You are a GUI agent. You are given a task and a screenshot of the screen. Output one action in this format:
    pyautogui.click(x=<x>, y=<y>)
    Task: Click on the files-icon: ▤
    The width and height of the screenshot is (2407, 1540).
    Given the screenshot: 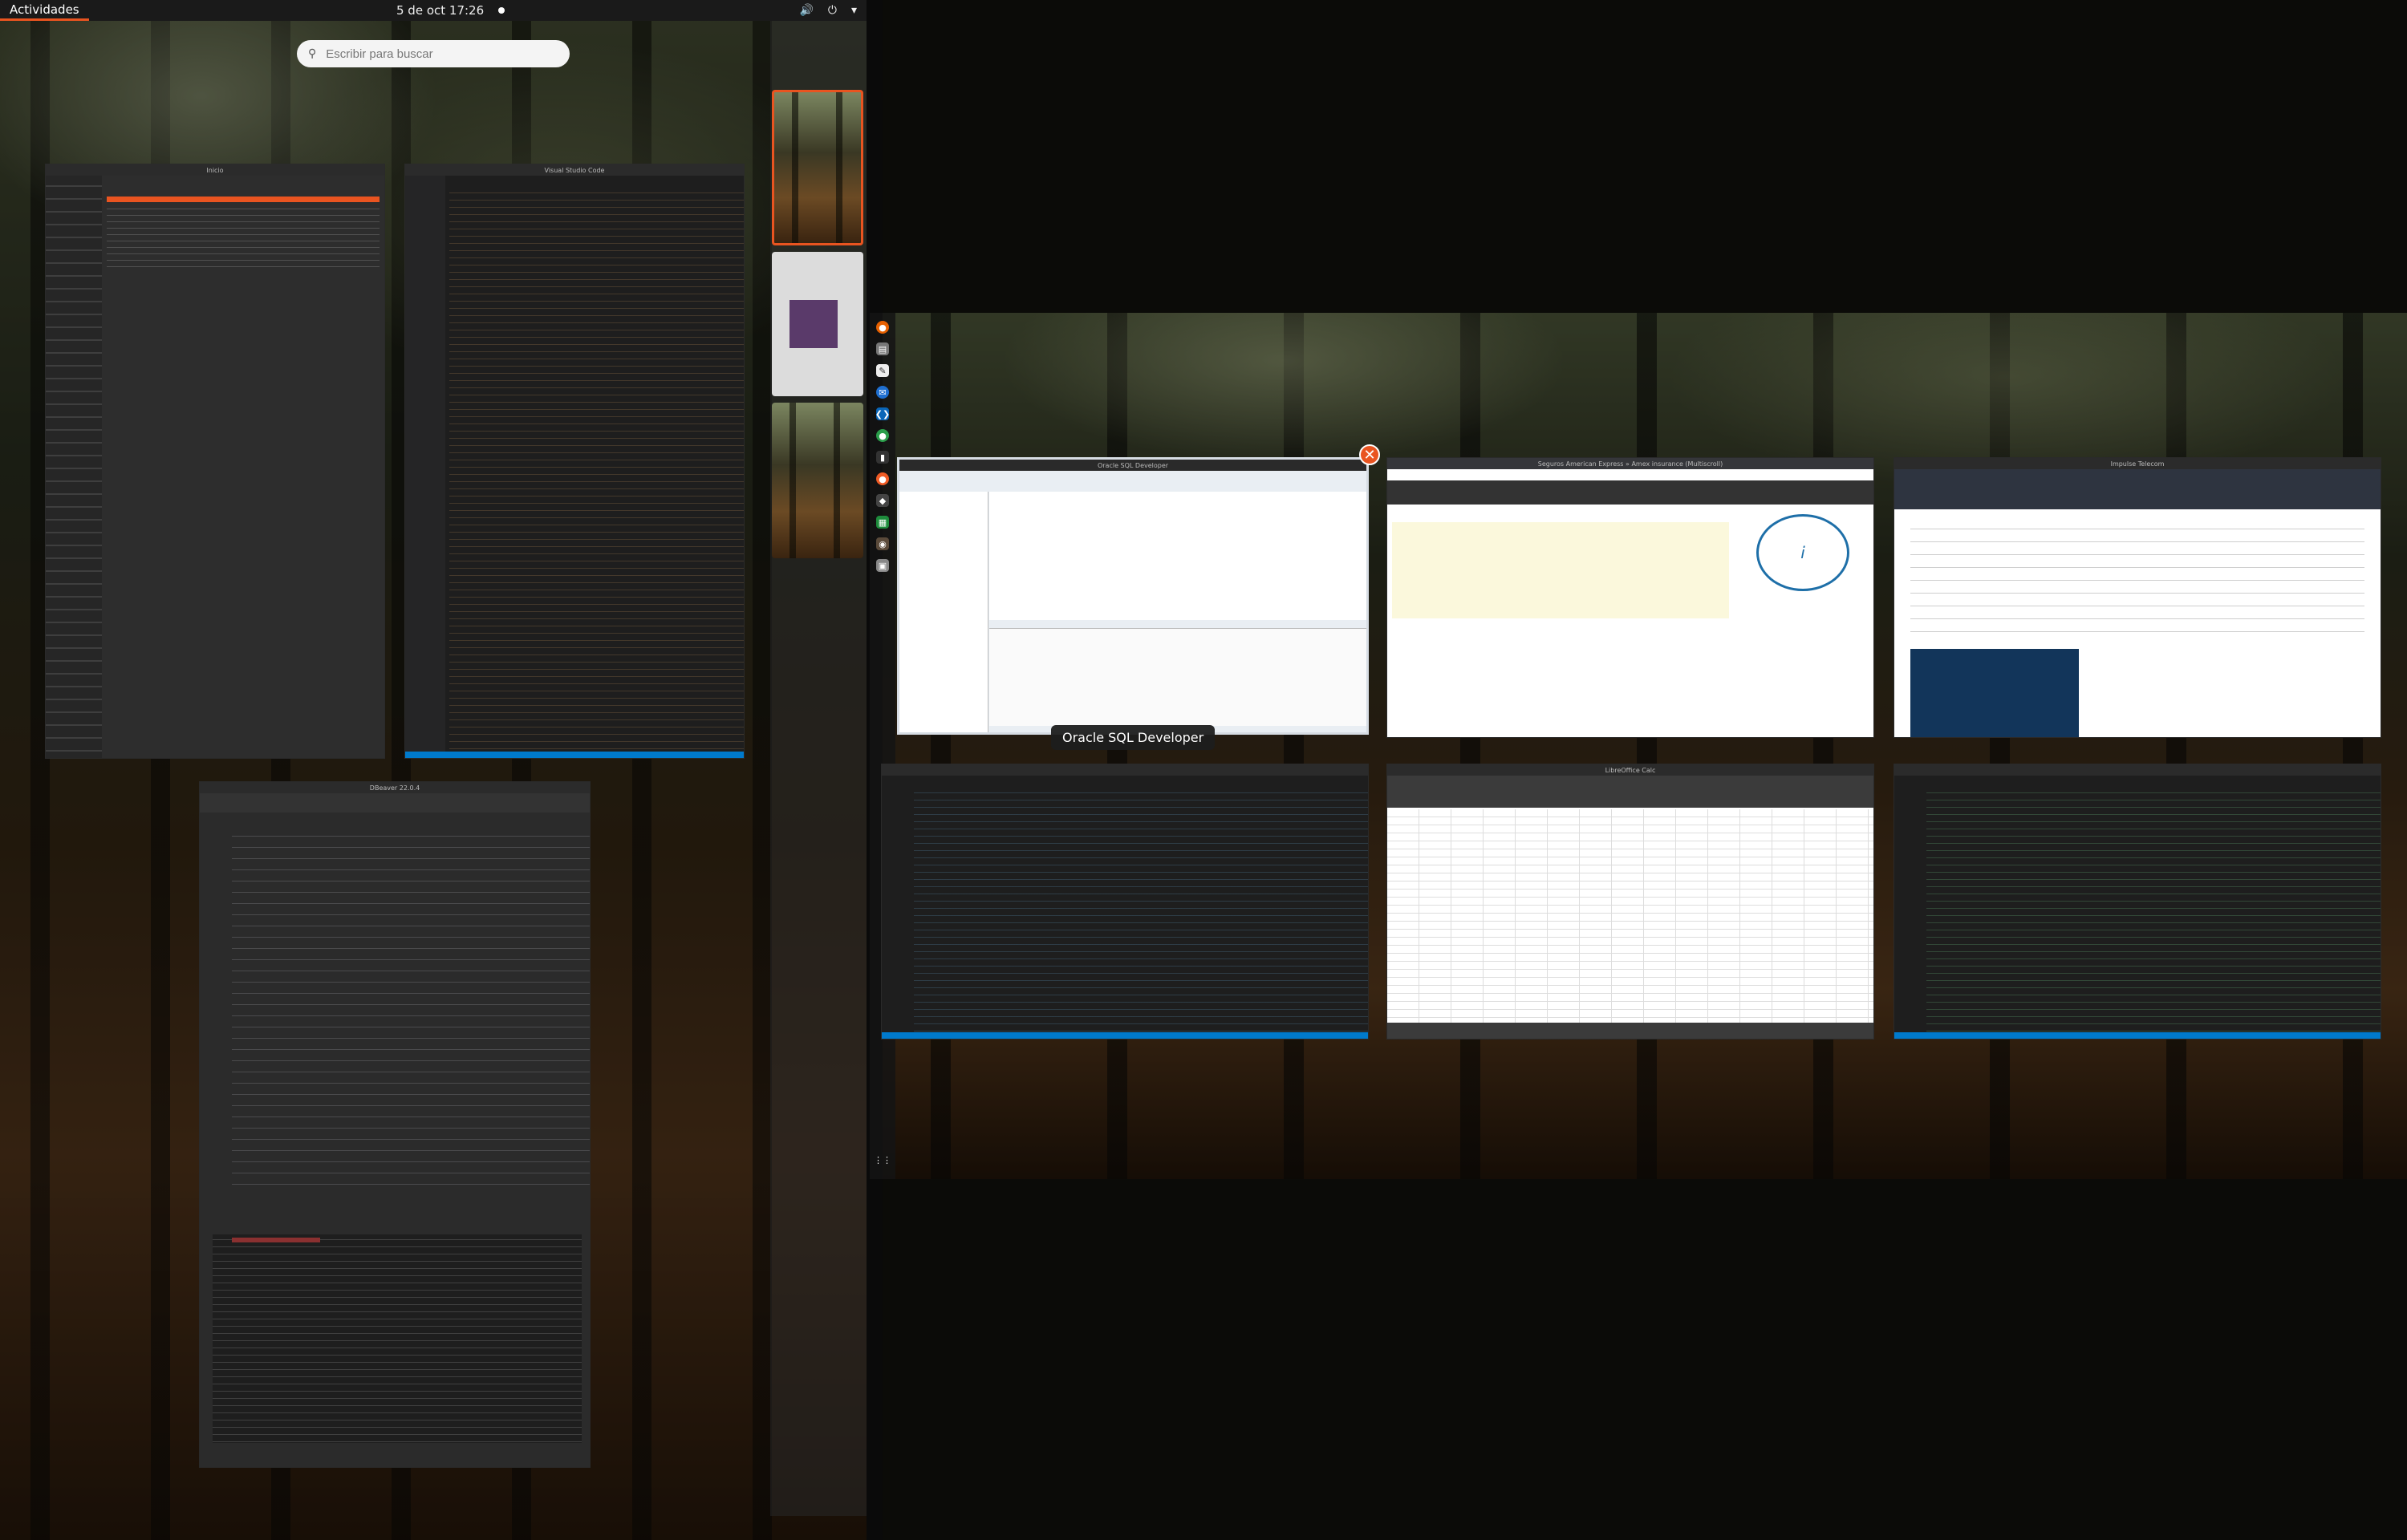 What is the action you would take?
    pyautogui.click(x=882, y=348)
    